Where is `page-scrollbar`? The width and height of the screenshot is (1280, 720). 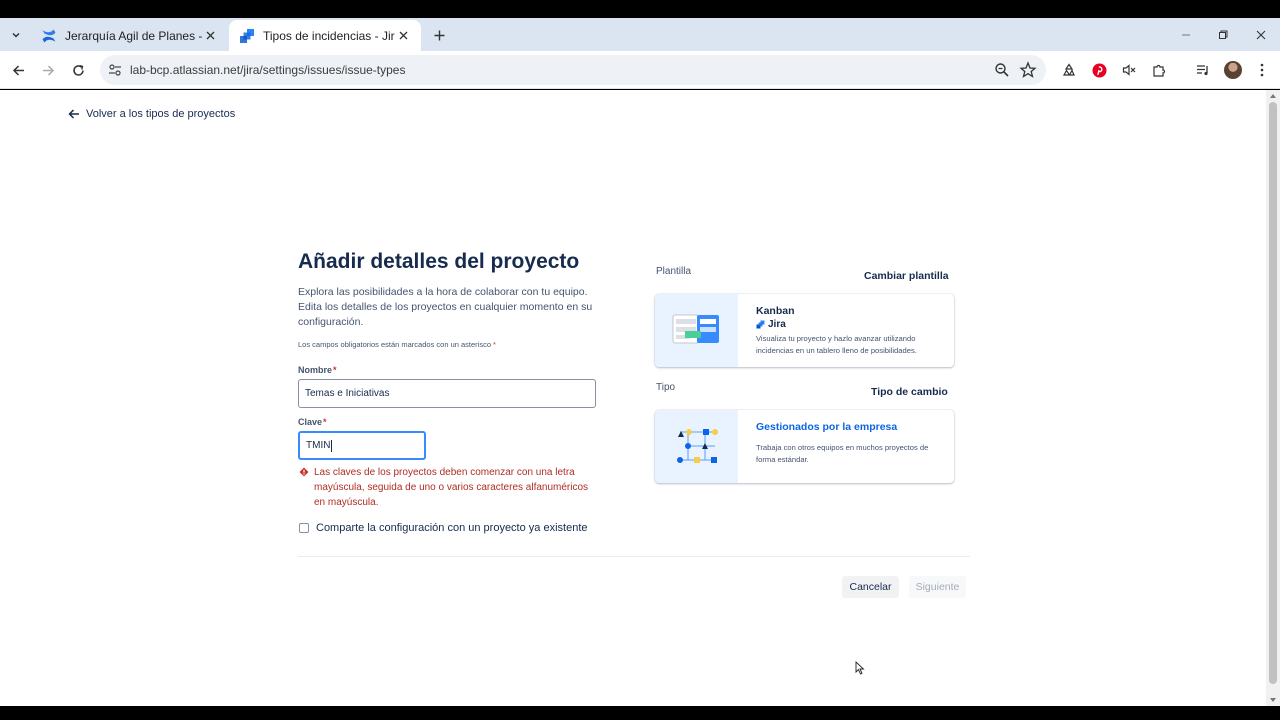 page-scrollbar is located at coordinates (1273, 398).